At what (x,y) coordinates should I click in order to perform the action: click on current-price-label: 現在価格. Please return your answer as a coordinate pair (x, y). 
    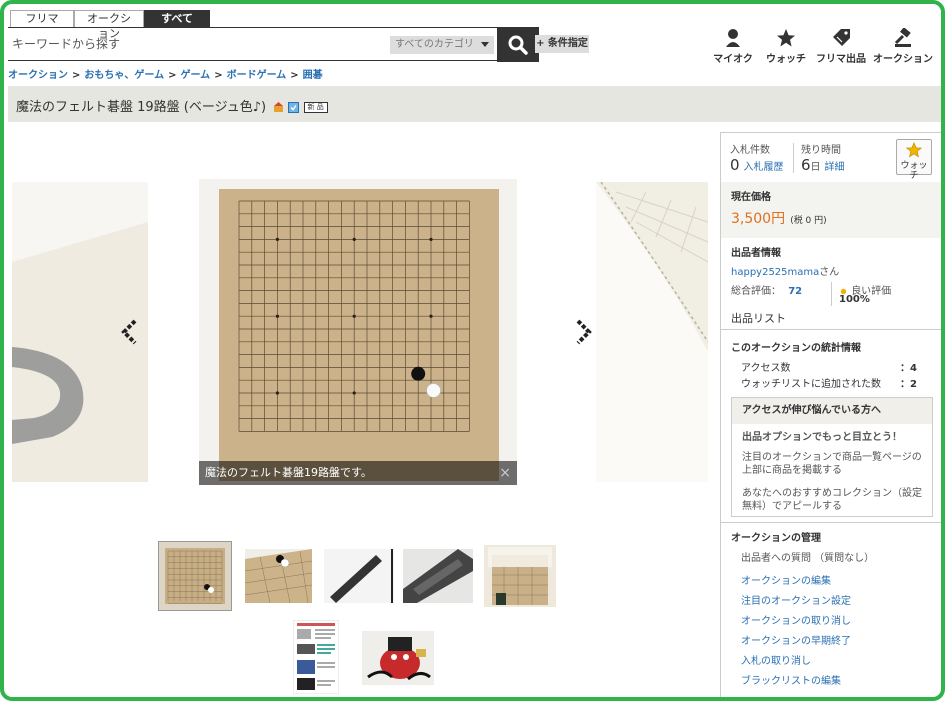
    Looking at the image, I should click on (751, 197).